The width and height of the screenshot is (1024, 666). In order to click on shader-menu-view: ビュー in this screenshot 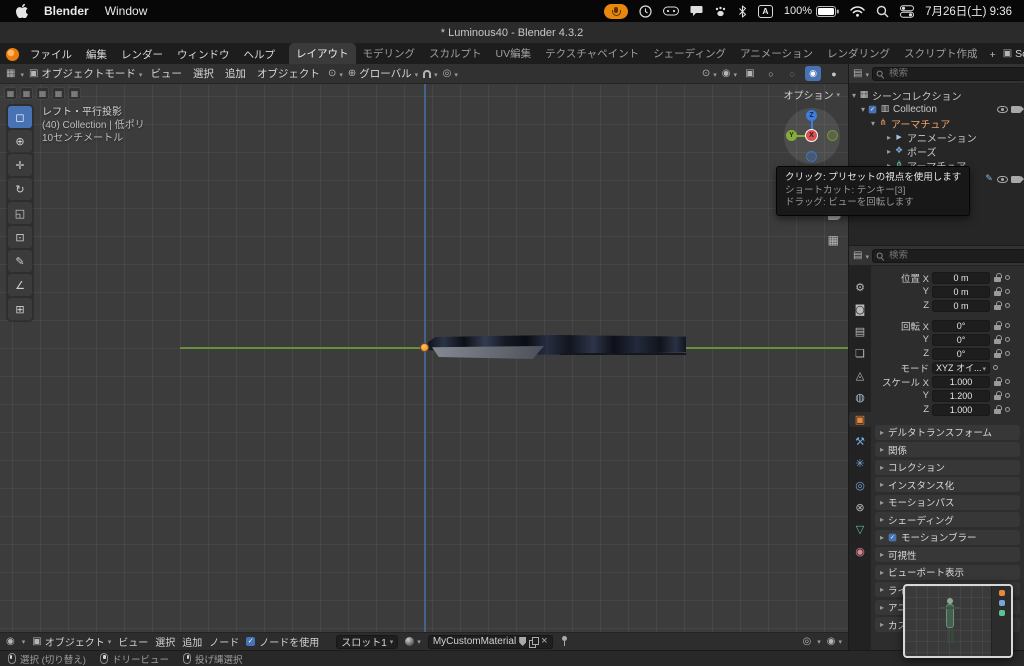, I will do `click(133, 641)`.